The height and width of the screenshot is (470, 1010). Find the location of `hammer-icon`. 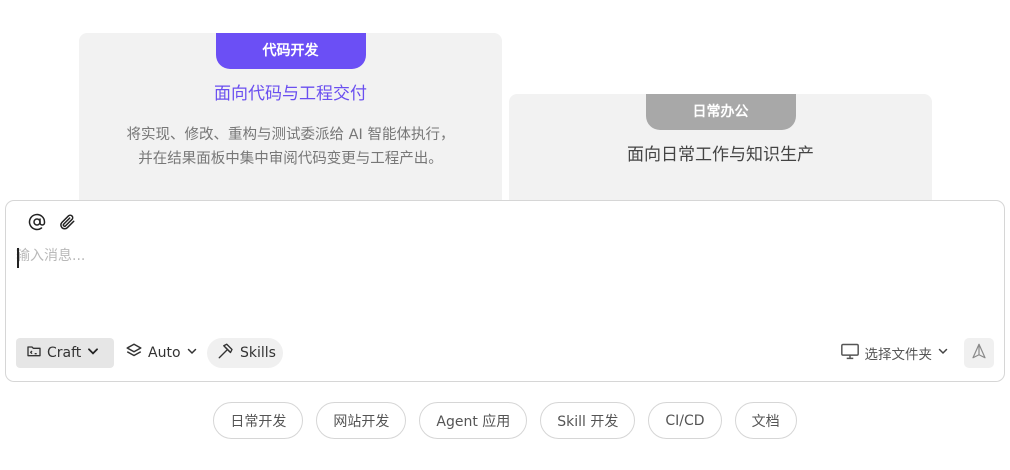

hammer-icon is located at coordinates (226, 353).